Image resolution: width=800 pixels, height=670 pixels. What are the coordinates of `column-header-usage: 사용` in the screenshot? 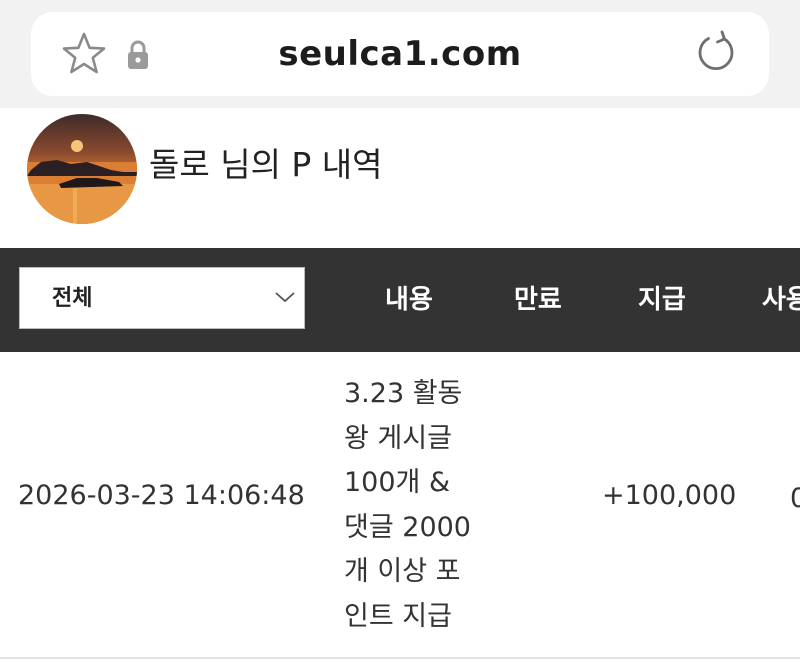 It's located at (781, 300).